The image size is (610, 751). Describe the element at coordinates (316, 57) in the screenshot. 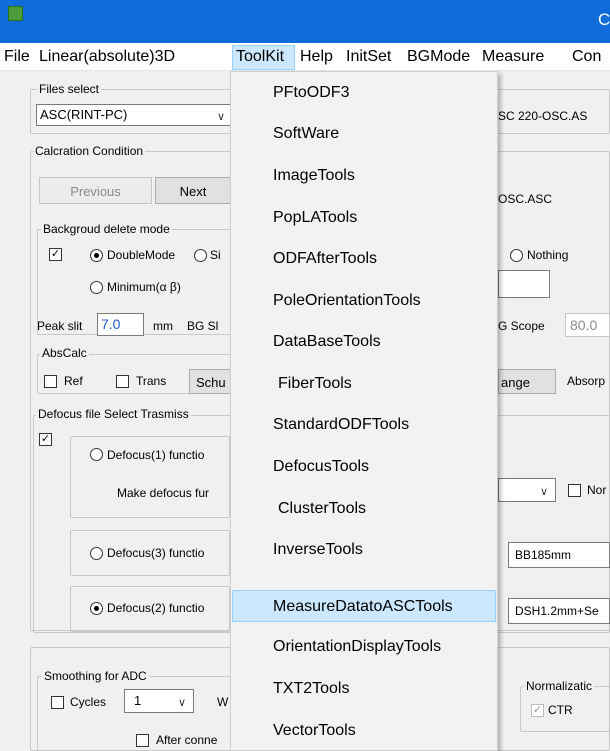

I see `menu-help: Help` at that location.